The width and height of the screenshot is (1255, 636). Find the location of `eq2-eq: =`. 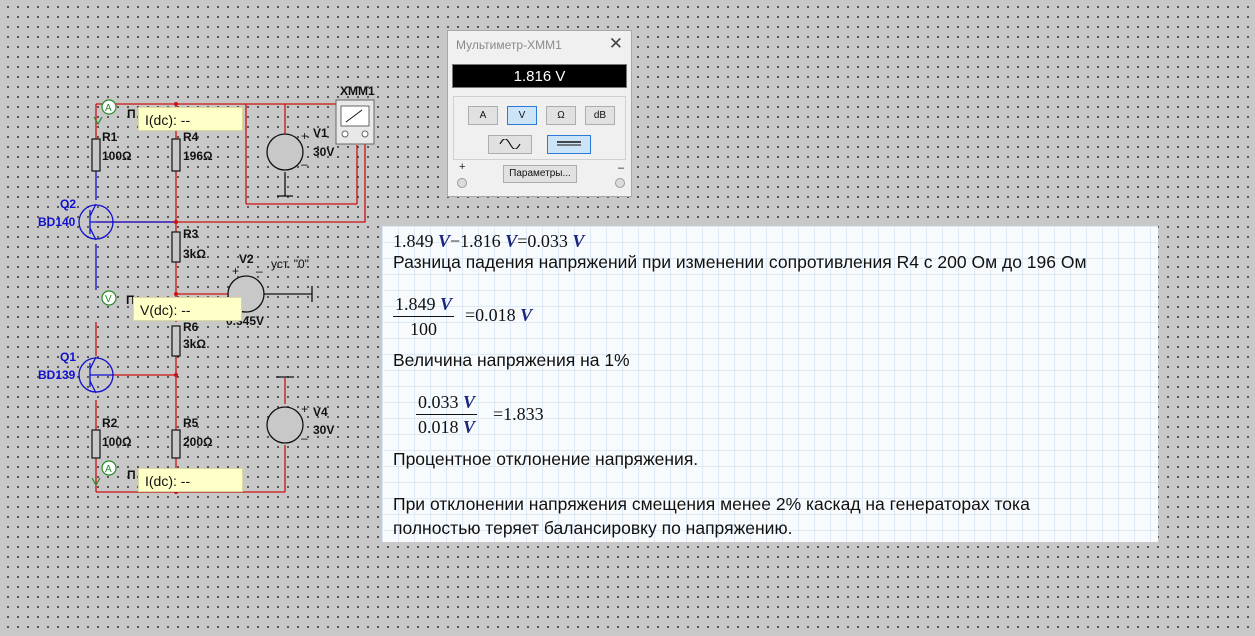

eq2-eq: = is located at coordinates (470, 315).